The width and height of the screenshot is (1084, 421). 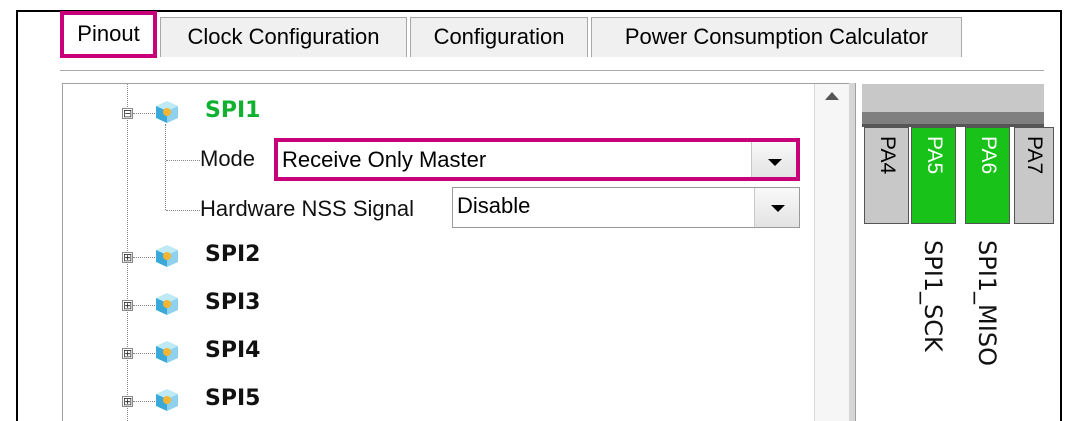 What do you see at coordinates (165, 167) in the screenshot?
I see `tree-child-line` at bounding box center [165, 167].